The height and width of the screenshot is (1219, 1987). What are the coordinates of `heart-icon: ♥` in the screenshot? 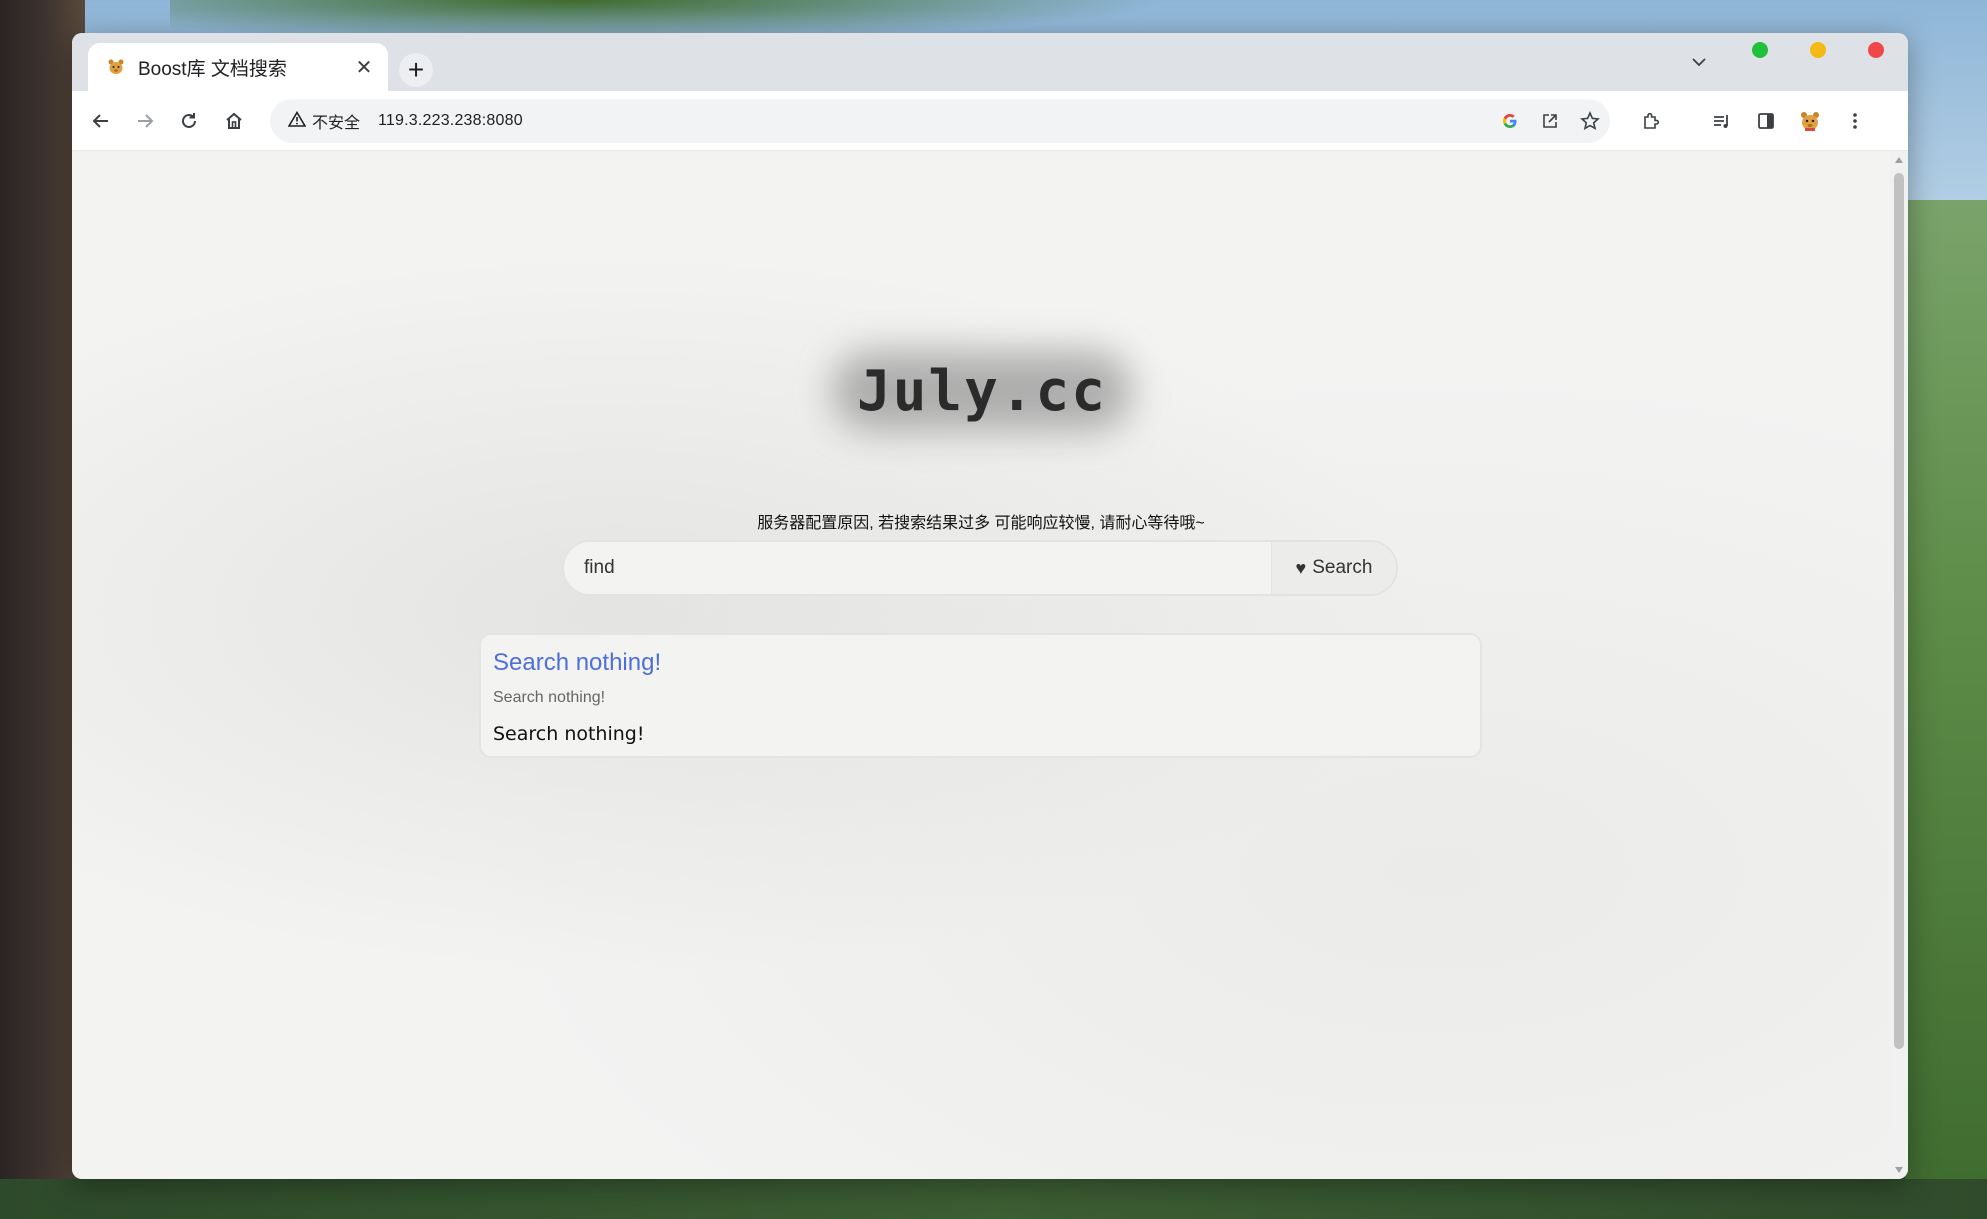 It's located at (1301, 567).